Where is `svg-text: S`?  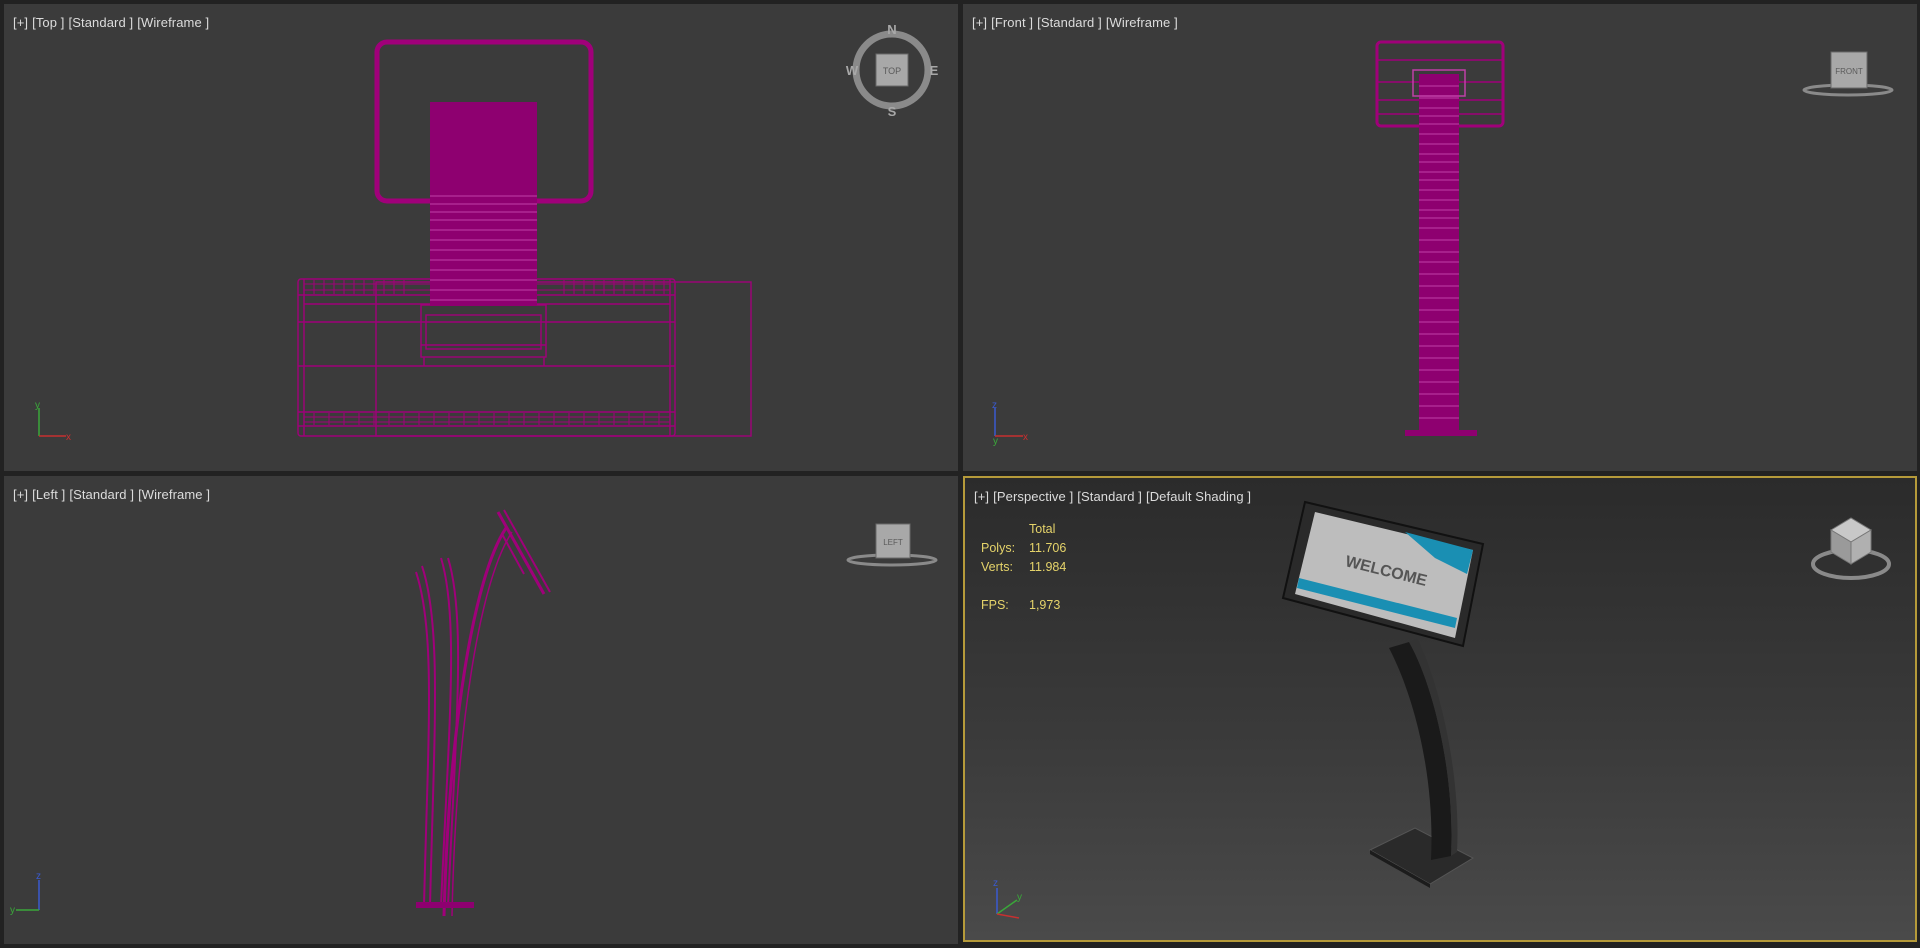 svg-text: S is located at coordinates (892, 111).